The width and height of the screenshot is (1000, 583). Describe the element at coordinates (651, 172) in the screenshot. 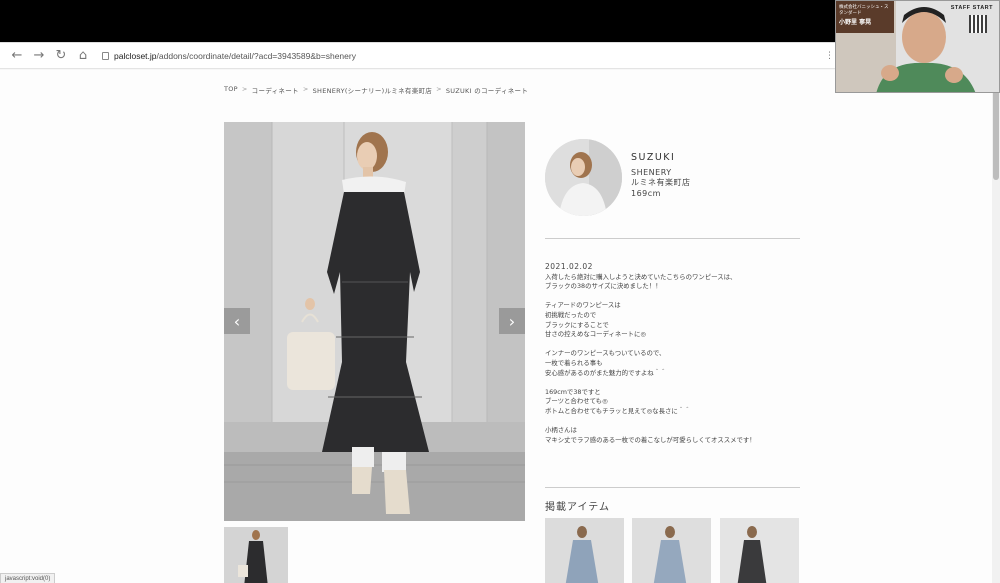

I see `staff-brand: SHENERY` at that location.